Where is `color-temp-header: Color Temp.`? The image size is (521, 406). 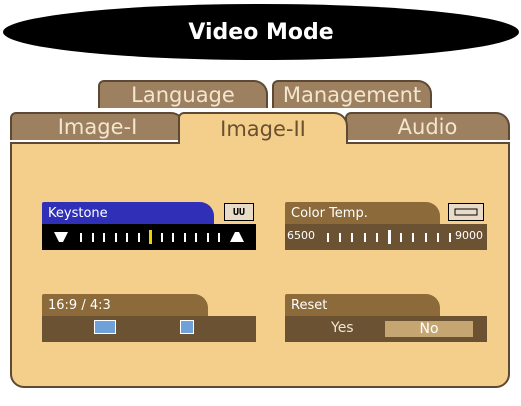
color-temp-header: Color Temp. is located at coordinates (362, 213).